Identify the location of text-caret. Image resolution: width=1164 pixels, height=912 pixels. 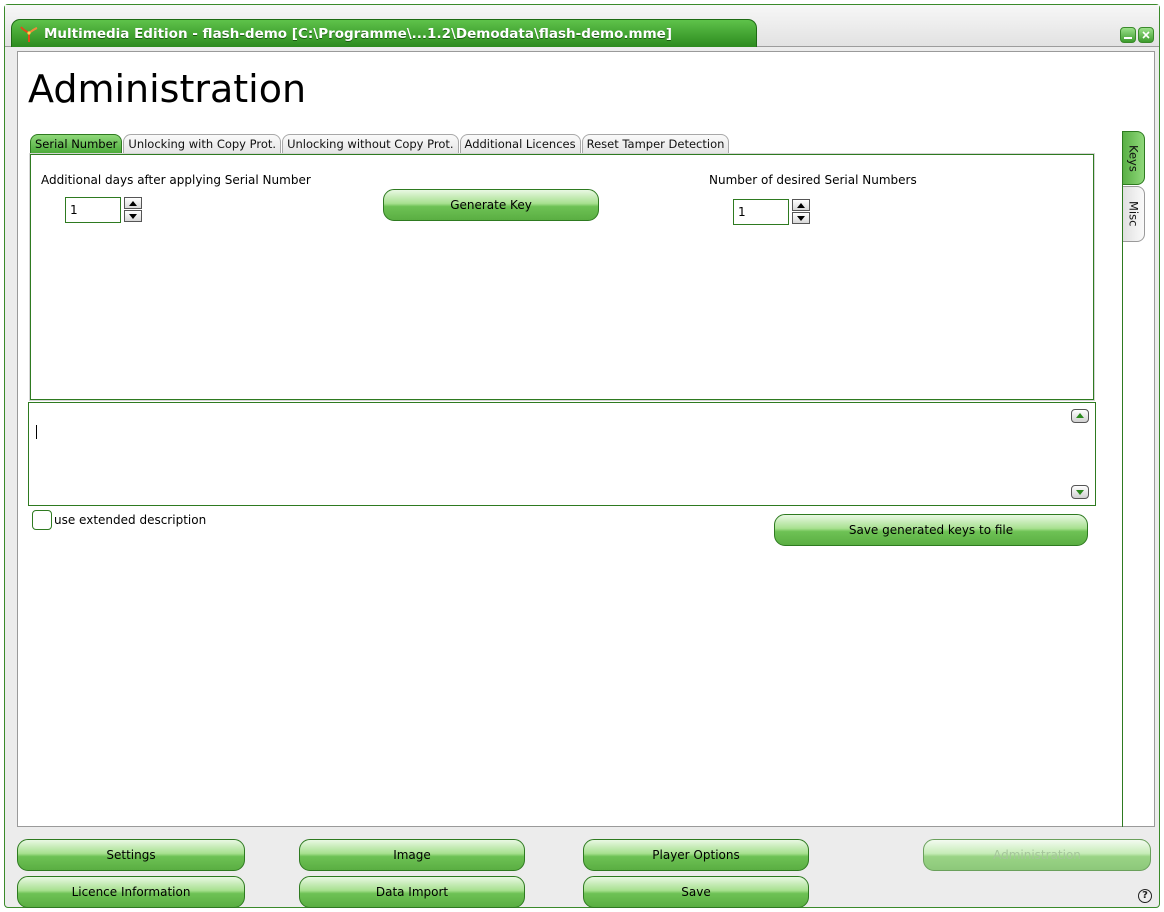
(36, 432).